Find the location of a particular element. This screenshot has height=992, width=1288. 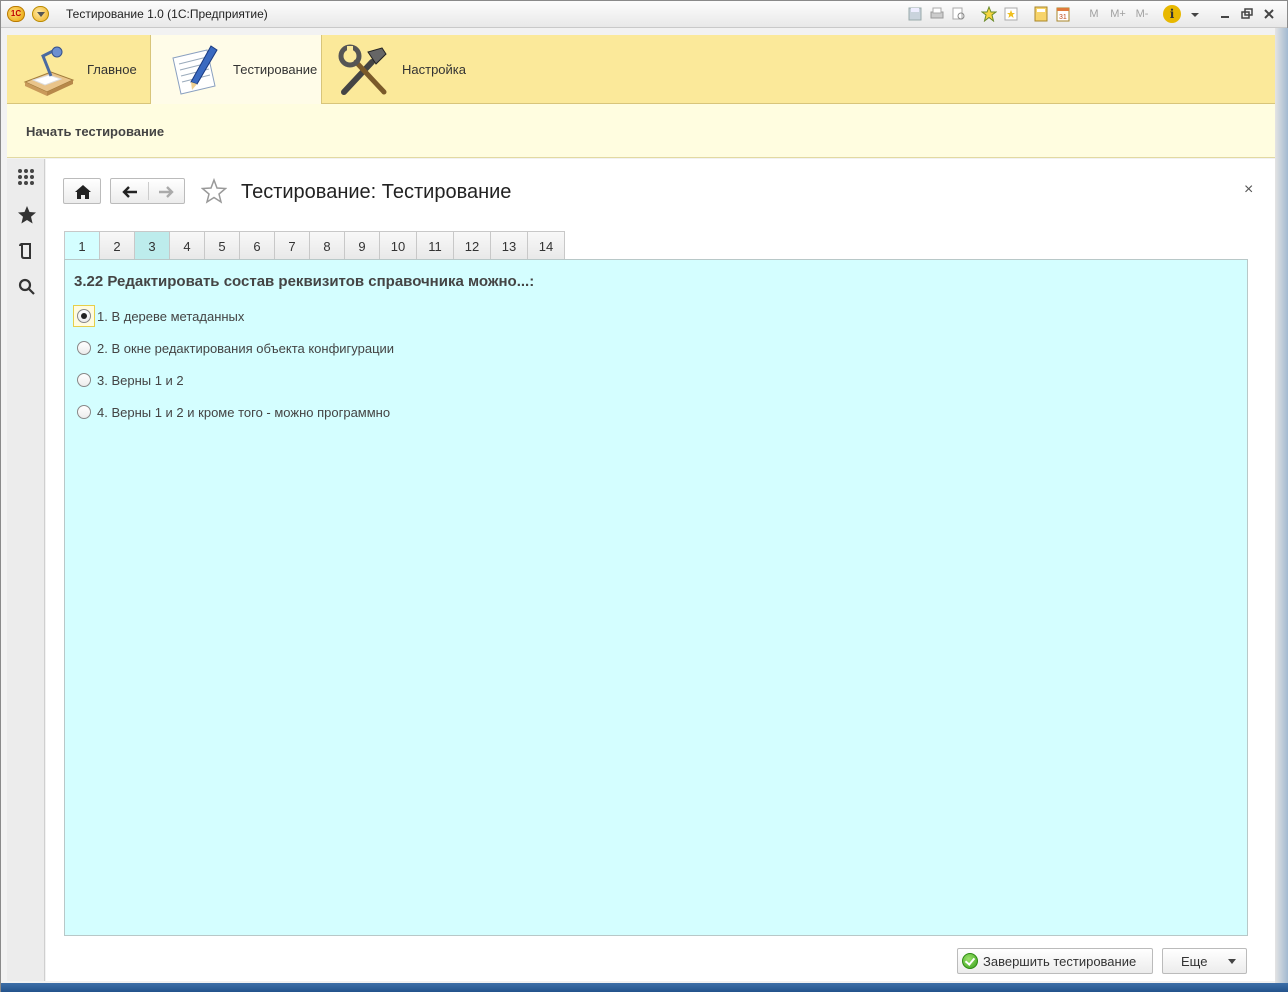

search-icon is located at coordinates (27, 287).